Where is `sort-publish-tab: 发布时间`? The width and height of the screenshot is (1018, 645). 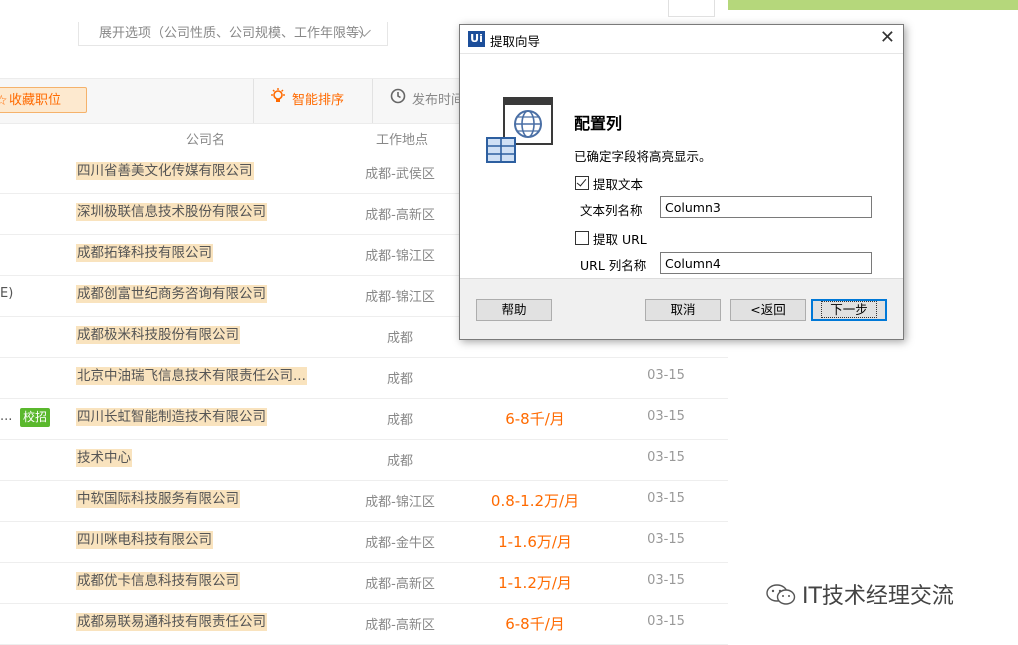
sort-publish-tab: 发布时间 is located at coordinates (427, 101).